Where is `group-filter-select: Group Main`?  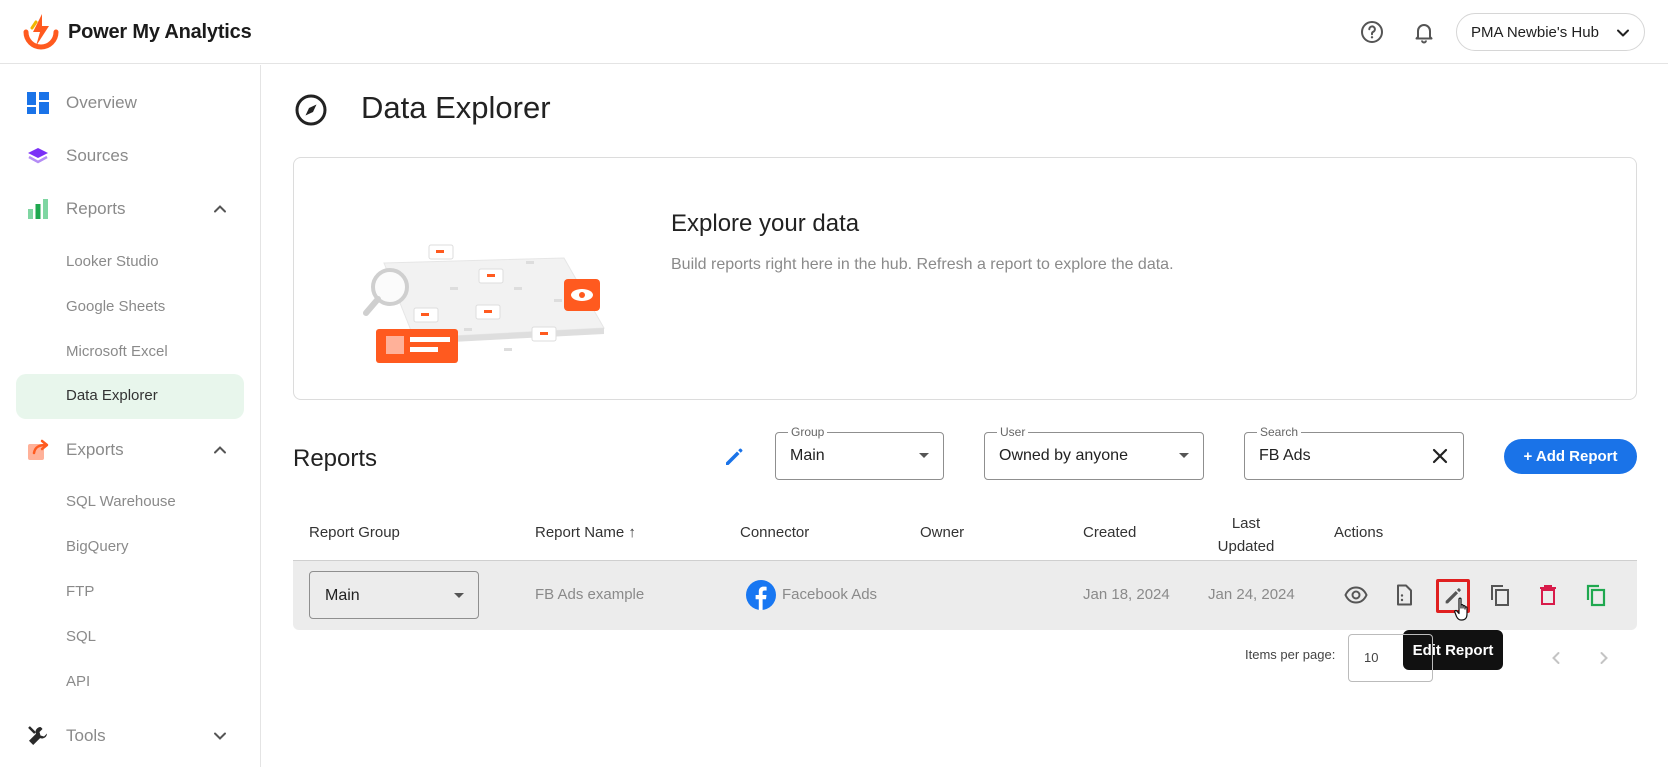
group-filter-select: Group Main is located at coordinates (859, 452).